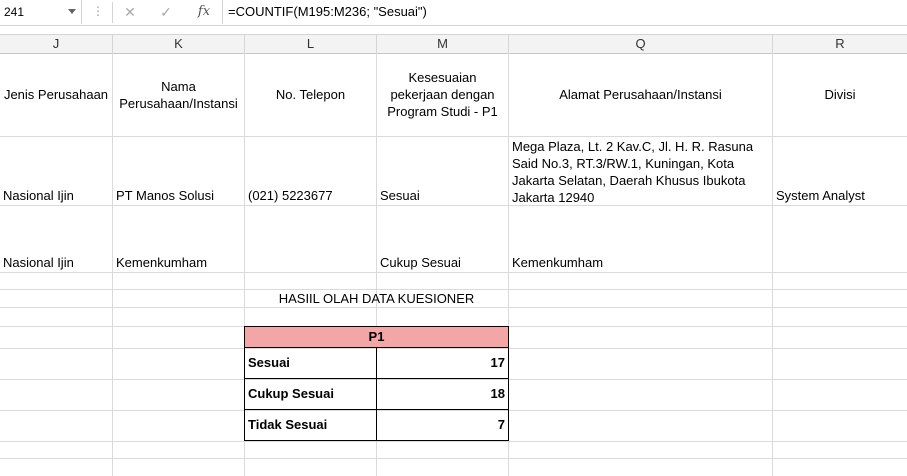 Image resolution: width=907 pixels, height=476 pixels. Describe the element at coordinates (327, 12) in the screenshot. I see `formula-input: =COUNTIF(M195:M236; "Sesuai")` at that location.